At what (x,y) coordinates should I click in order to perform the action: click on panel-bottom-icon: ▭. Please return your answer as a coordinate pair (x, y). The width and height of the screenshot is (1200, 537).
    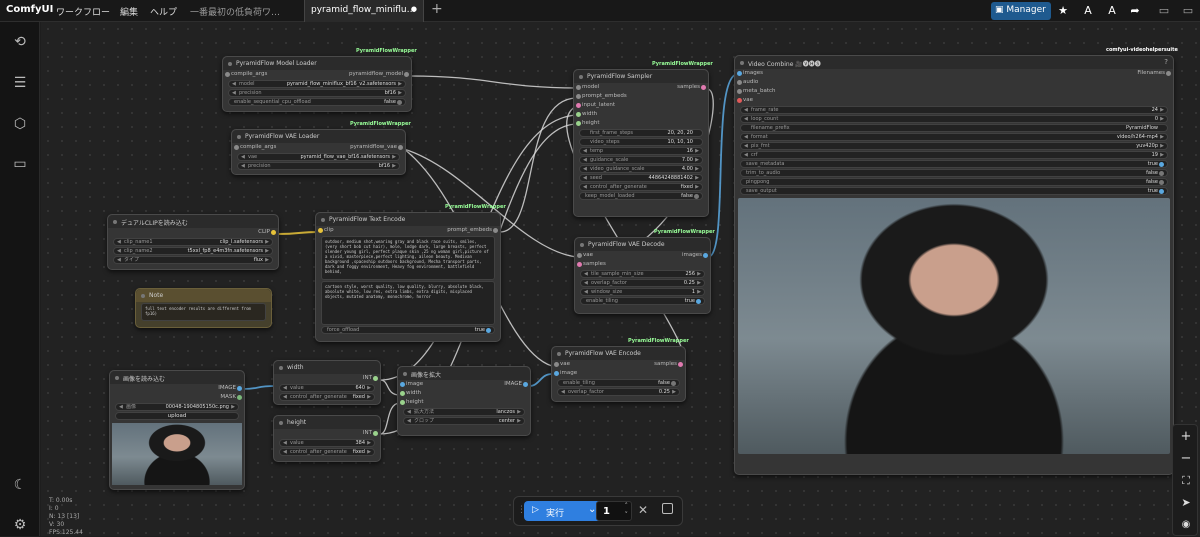
    Looking at the image, I should click on (1188, 11).